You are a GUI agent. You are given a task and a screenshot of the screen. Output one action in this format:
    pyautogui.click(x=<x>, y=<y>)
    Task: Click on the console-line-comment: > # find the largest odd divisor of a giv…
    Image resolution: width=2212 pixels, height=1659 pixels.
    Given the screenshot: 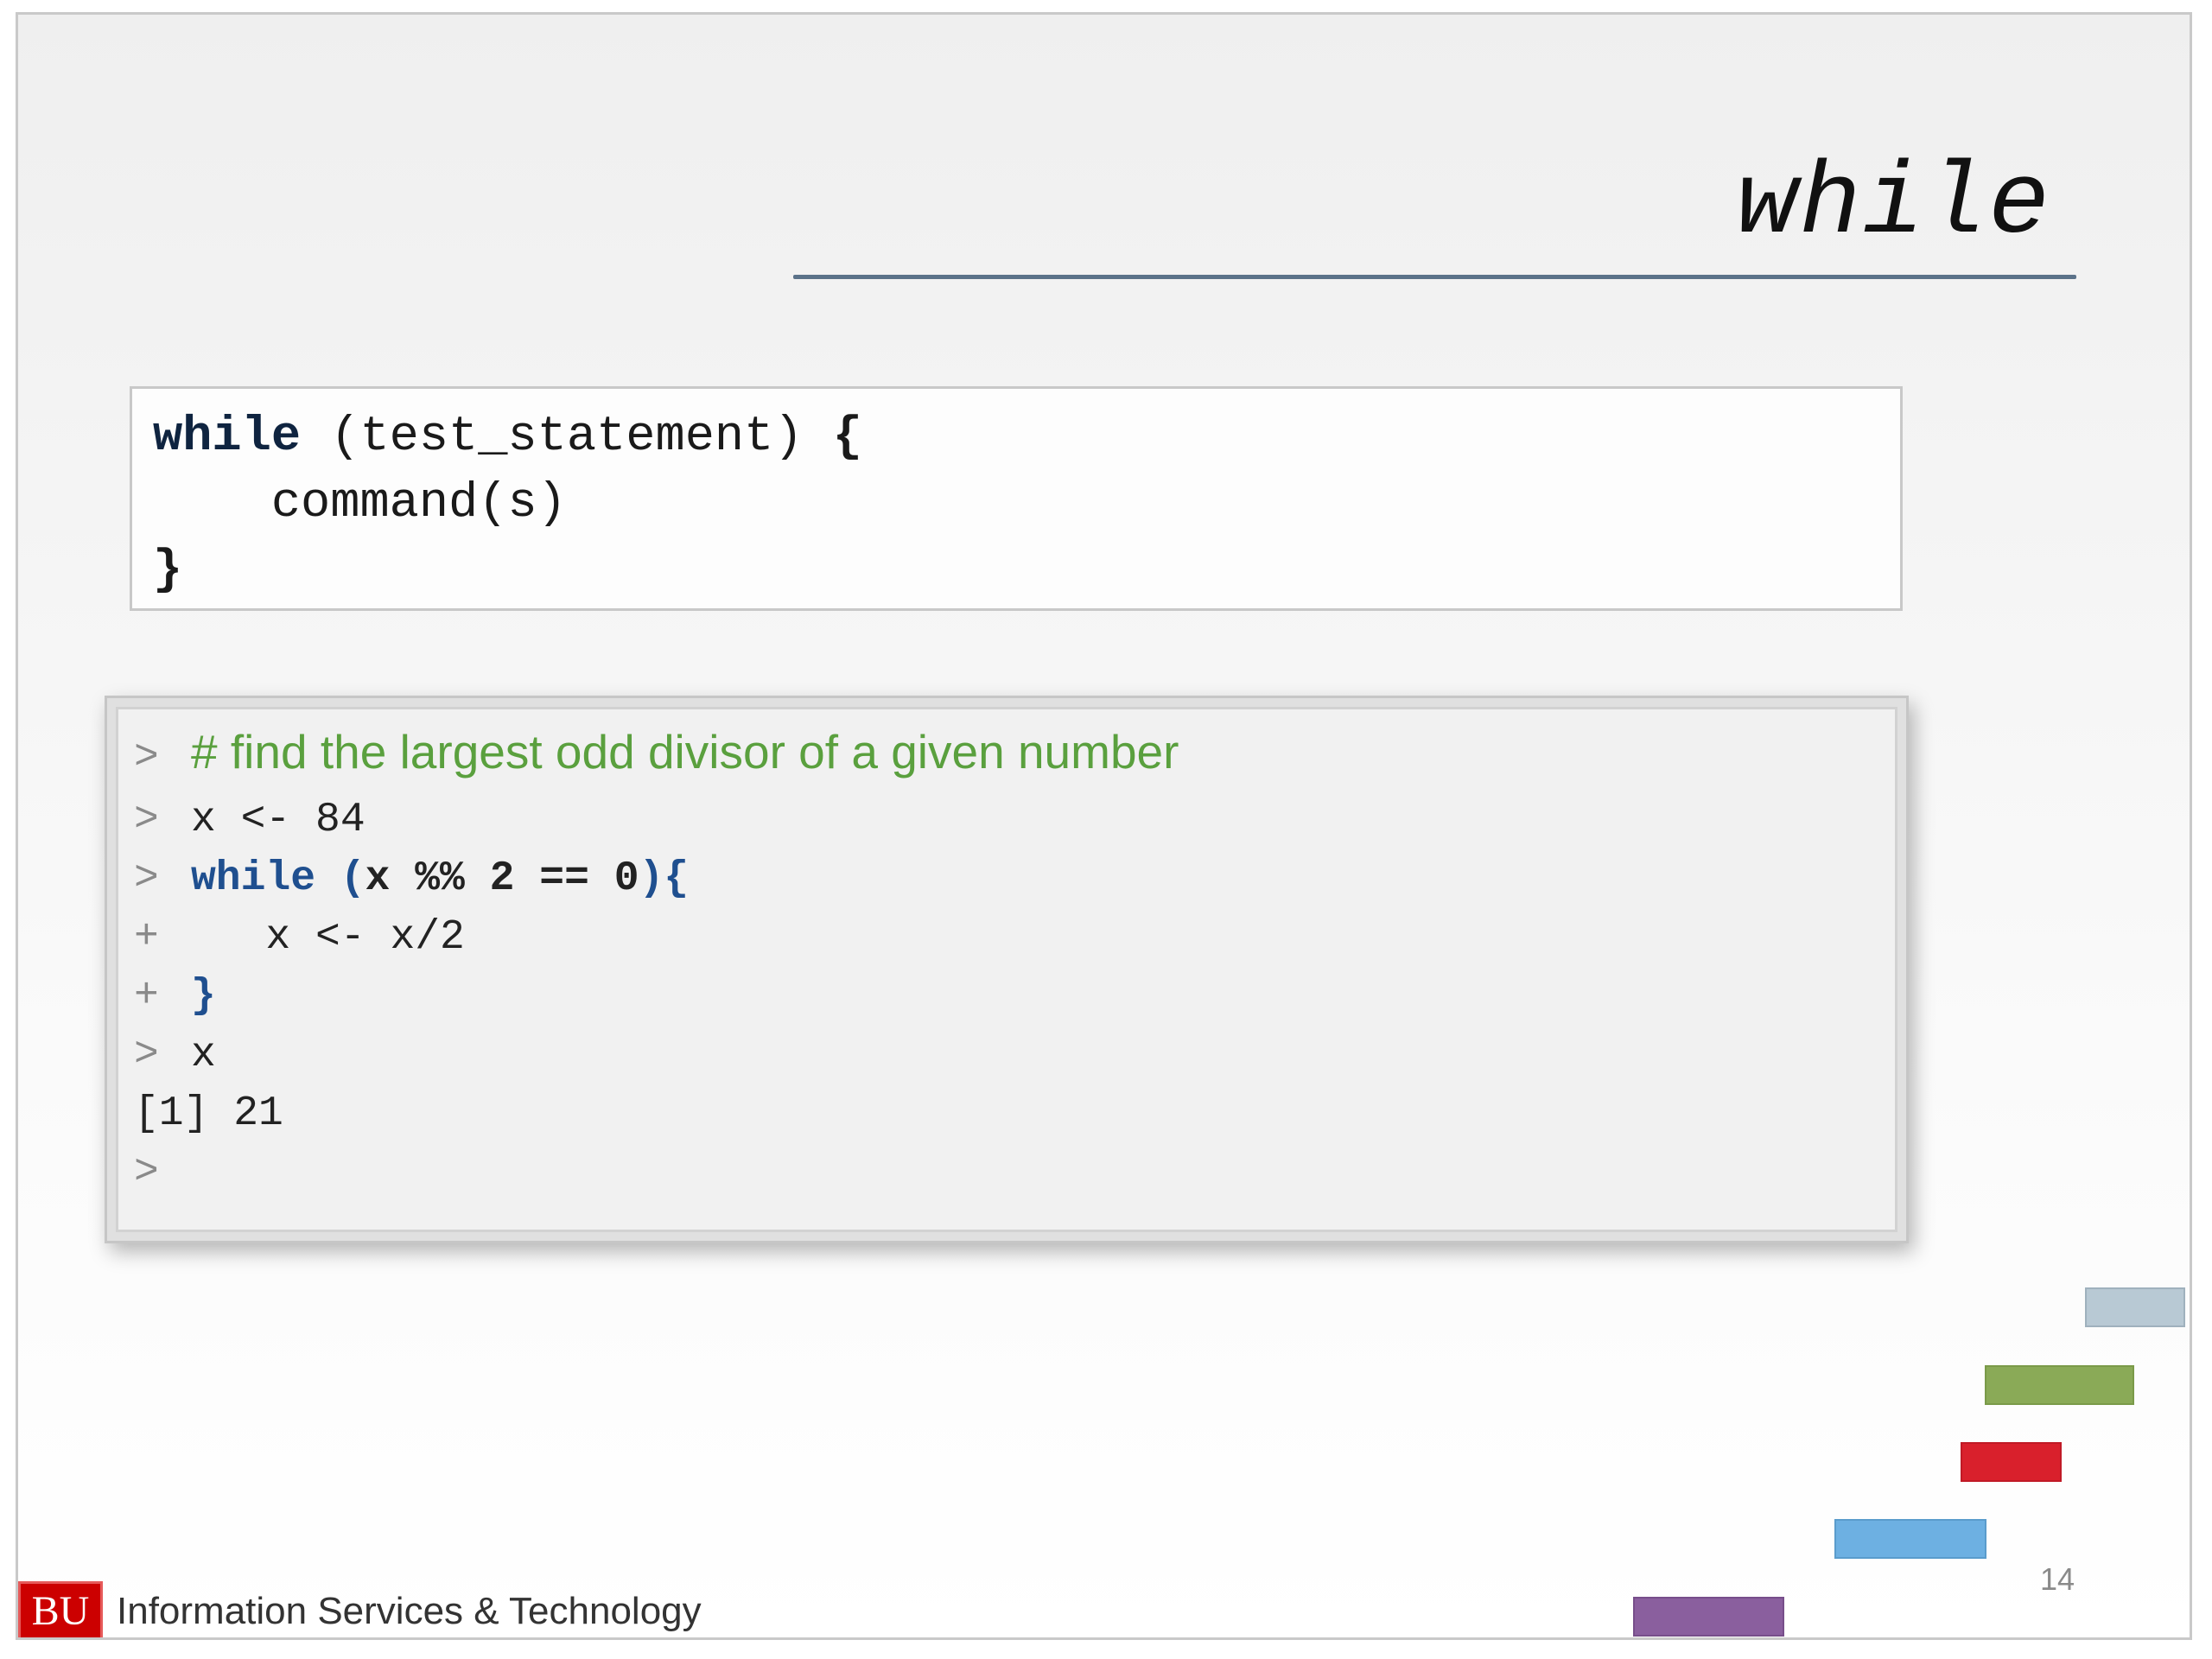 What is the action you would take?
    pyautogui.click(x=656, y=753)
    